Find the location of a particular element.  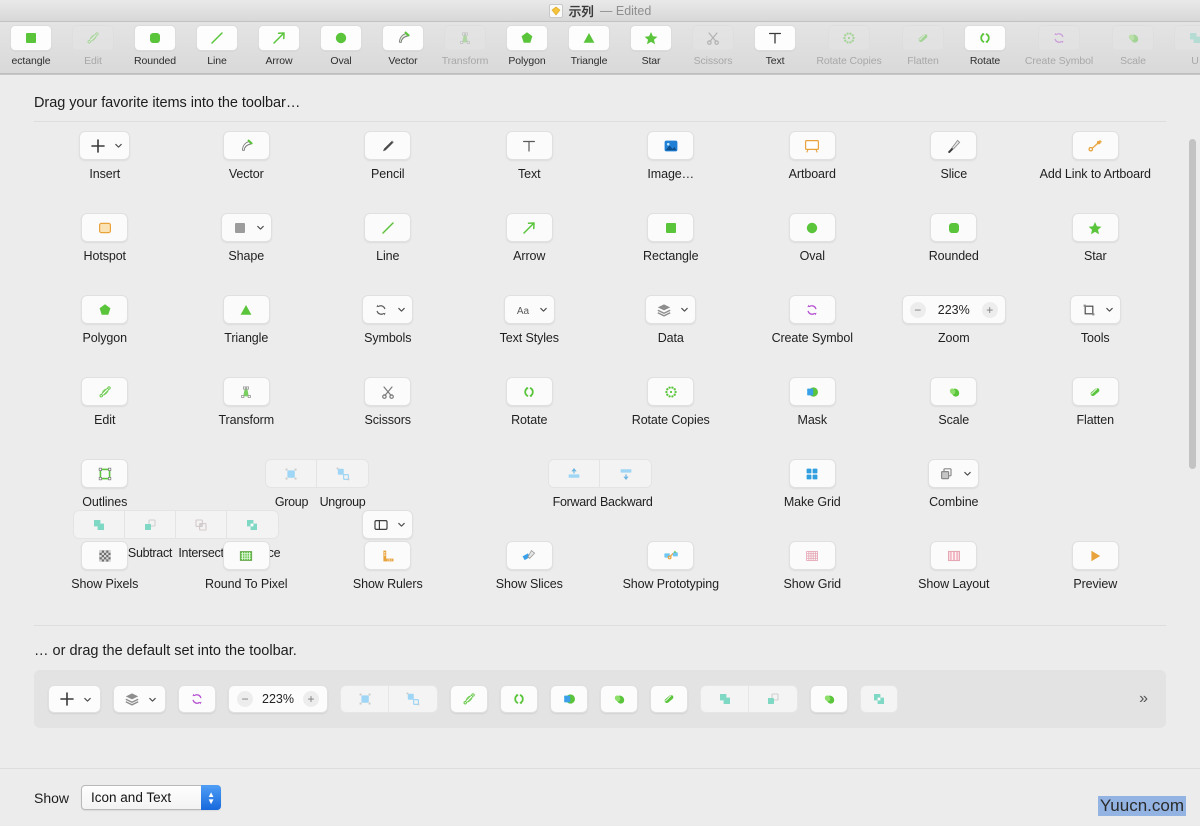

palette-item-text: Text is located at coordinates (530, 156).